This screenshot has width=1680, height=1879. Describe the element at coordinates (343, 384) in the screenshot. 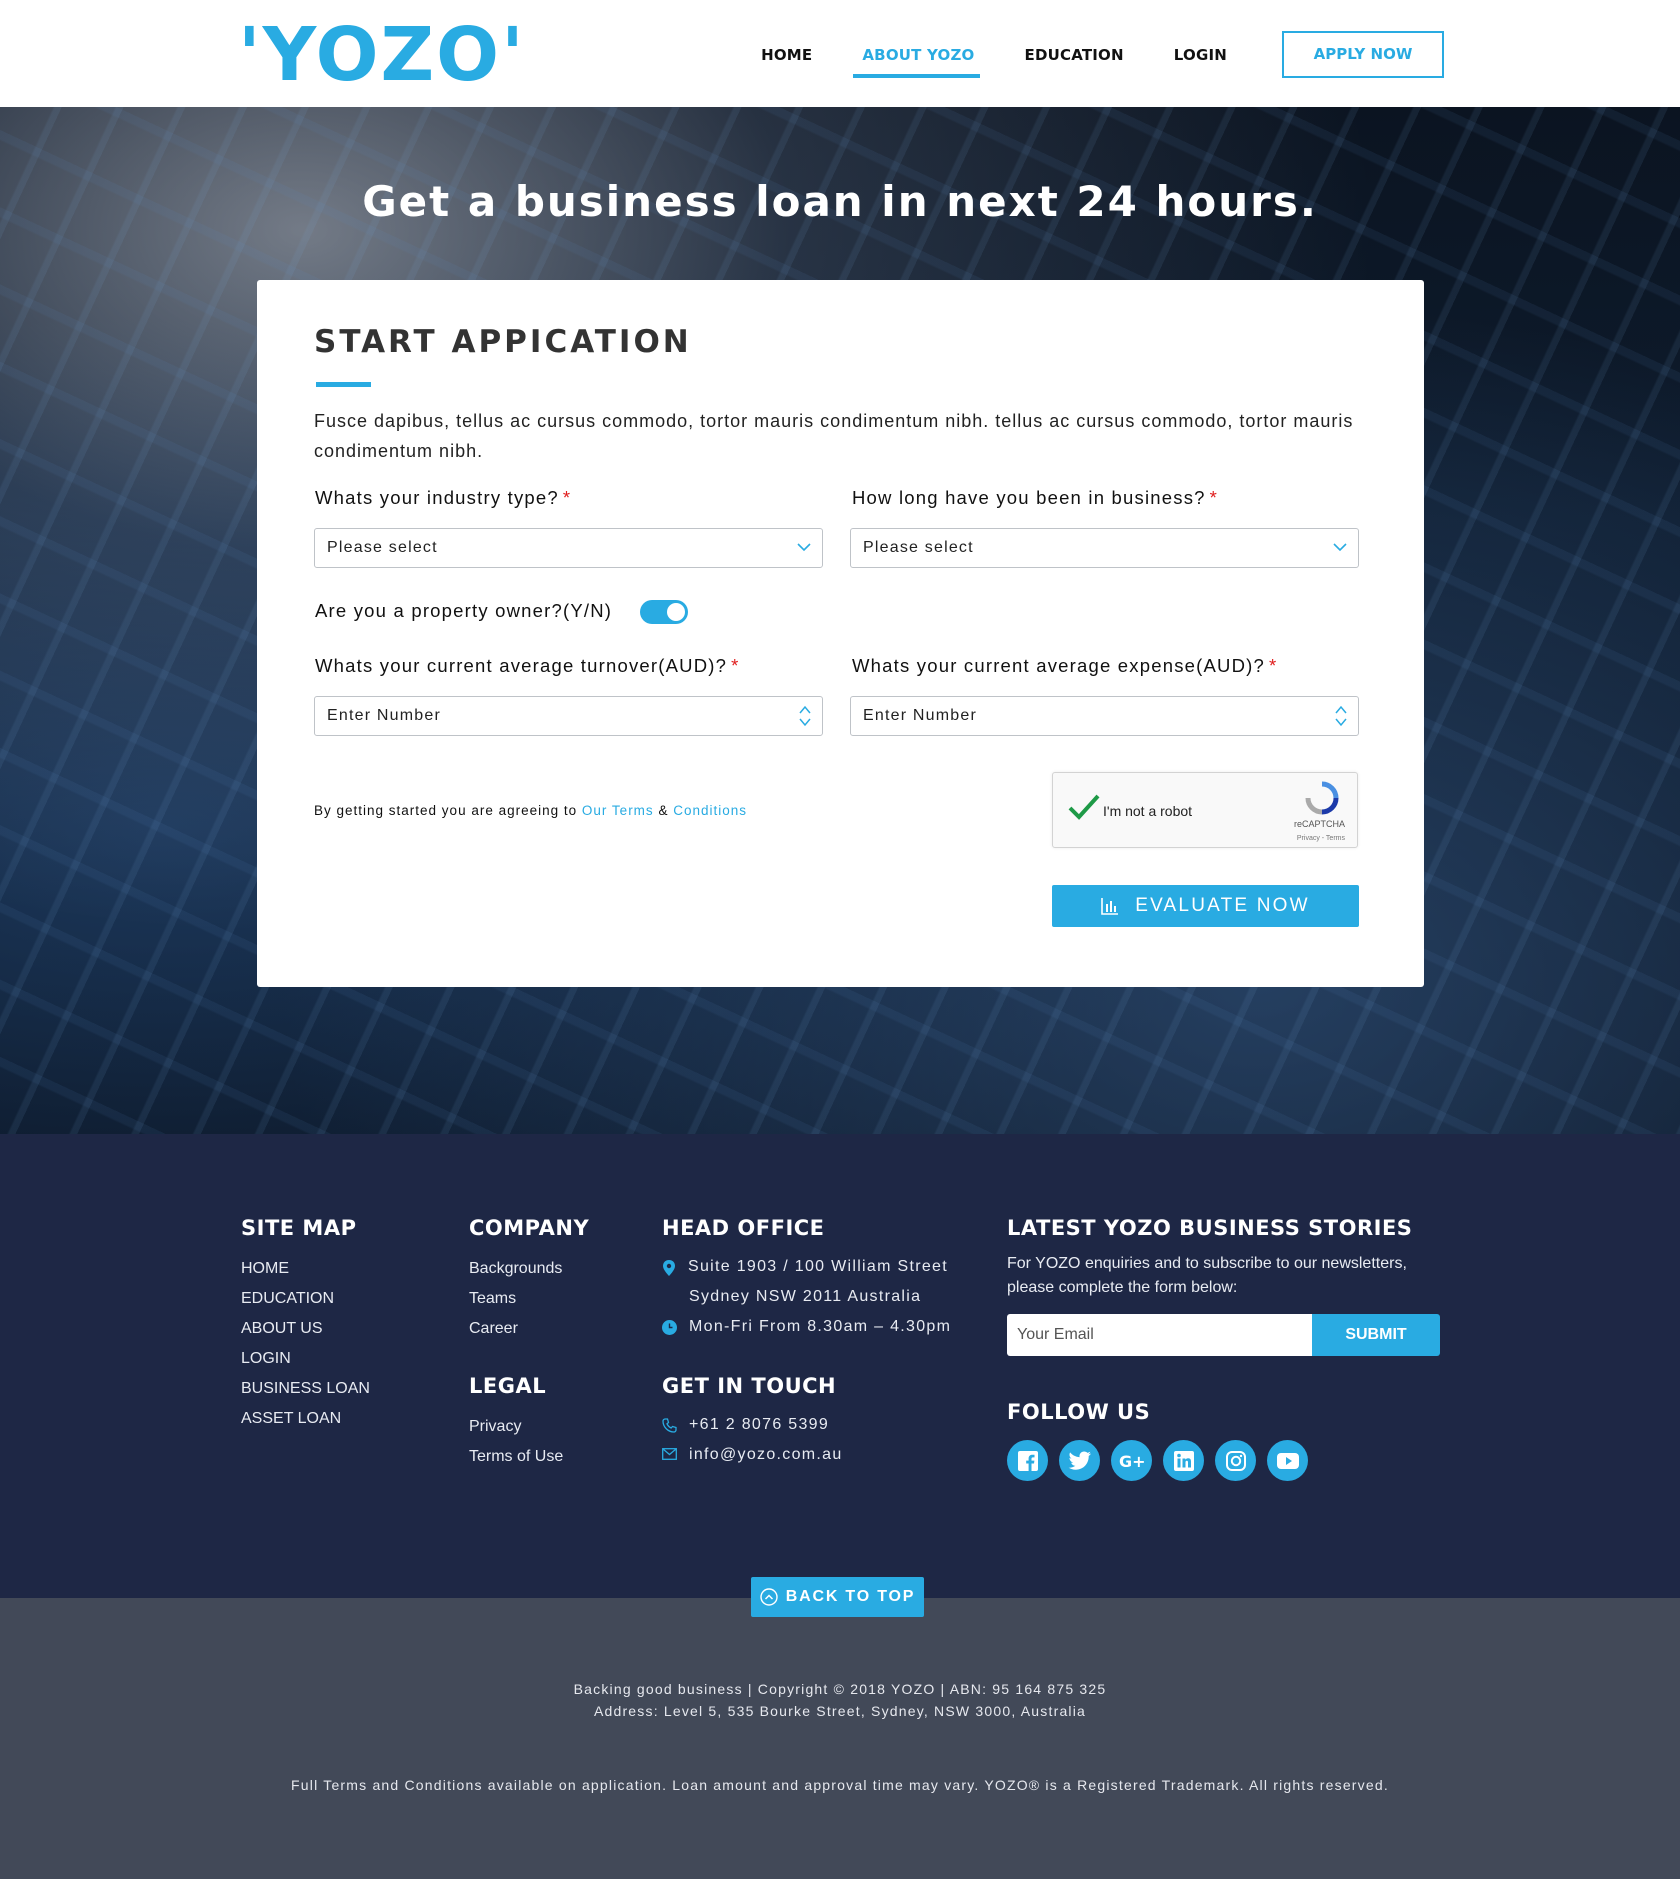

I see `title-underline` at that location.